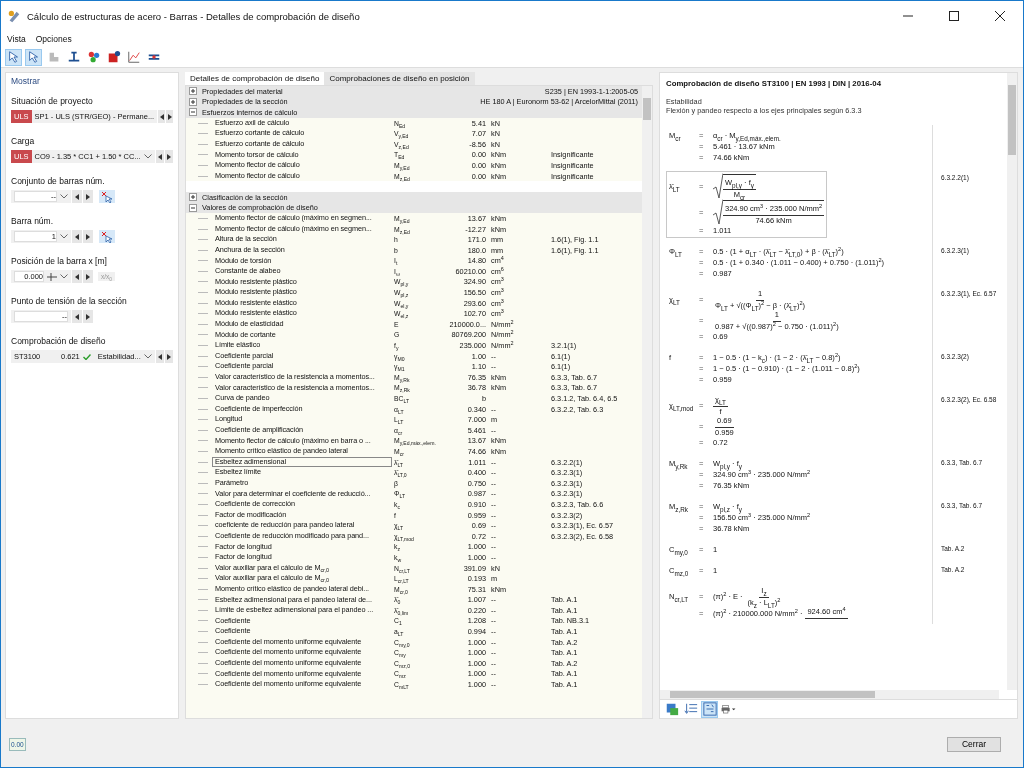  What do you see at coordinates (690, 709) in the screenshot?
I see `list-icon` at bounding box center [690, 709].